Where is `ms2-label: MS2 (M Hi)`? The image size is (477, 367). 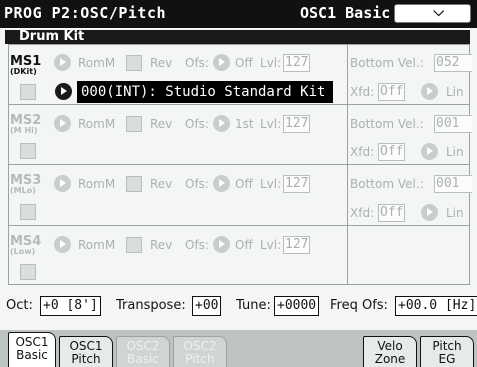 ms2-label: MS2 (M Hi) is located at coordinates (26, 124).